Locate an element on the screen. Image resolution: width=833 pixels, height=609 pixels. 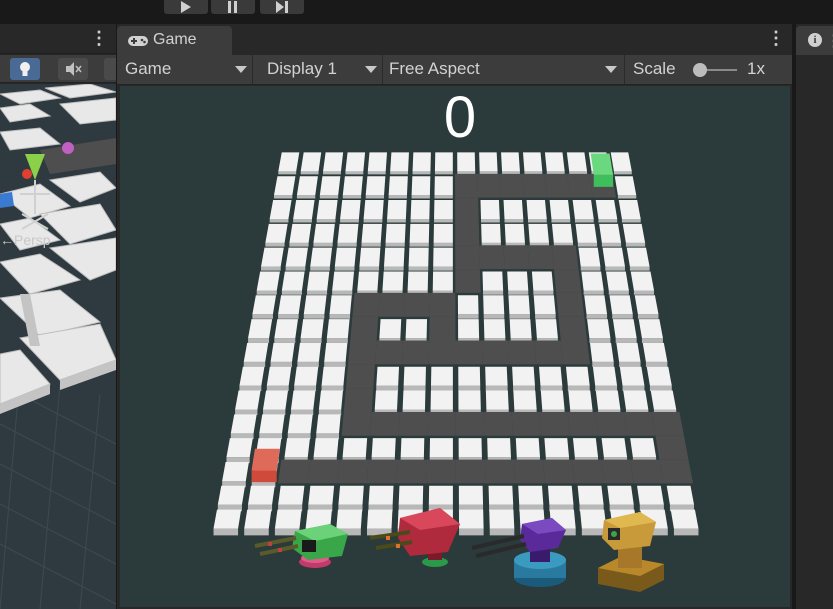
persp-label: ←Persp is located at coordinates (25, 240).